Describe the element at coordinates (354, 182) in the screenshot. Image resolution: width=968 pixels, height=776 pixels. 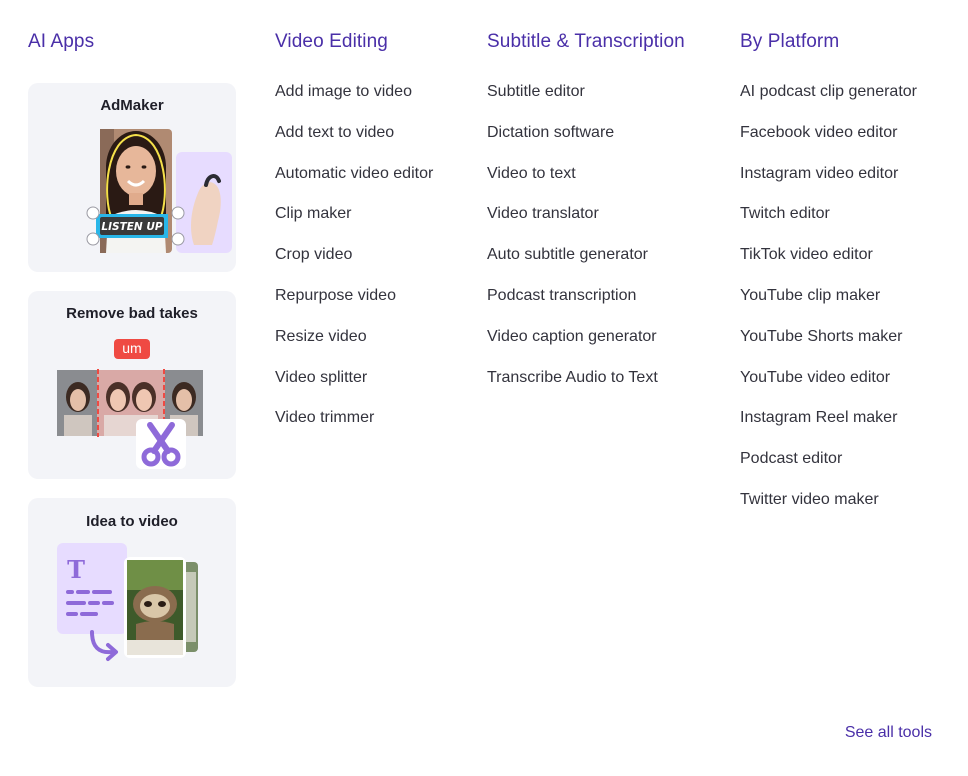
I see `link-automatic-video-editor: Automatic video editor` at that location.